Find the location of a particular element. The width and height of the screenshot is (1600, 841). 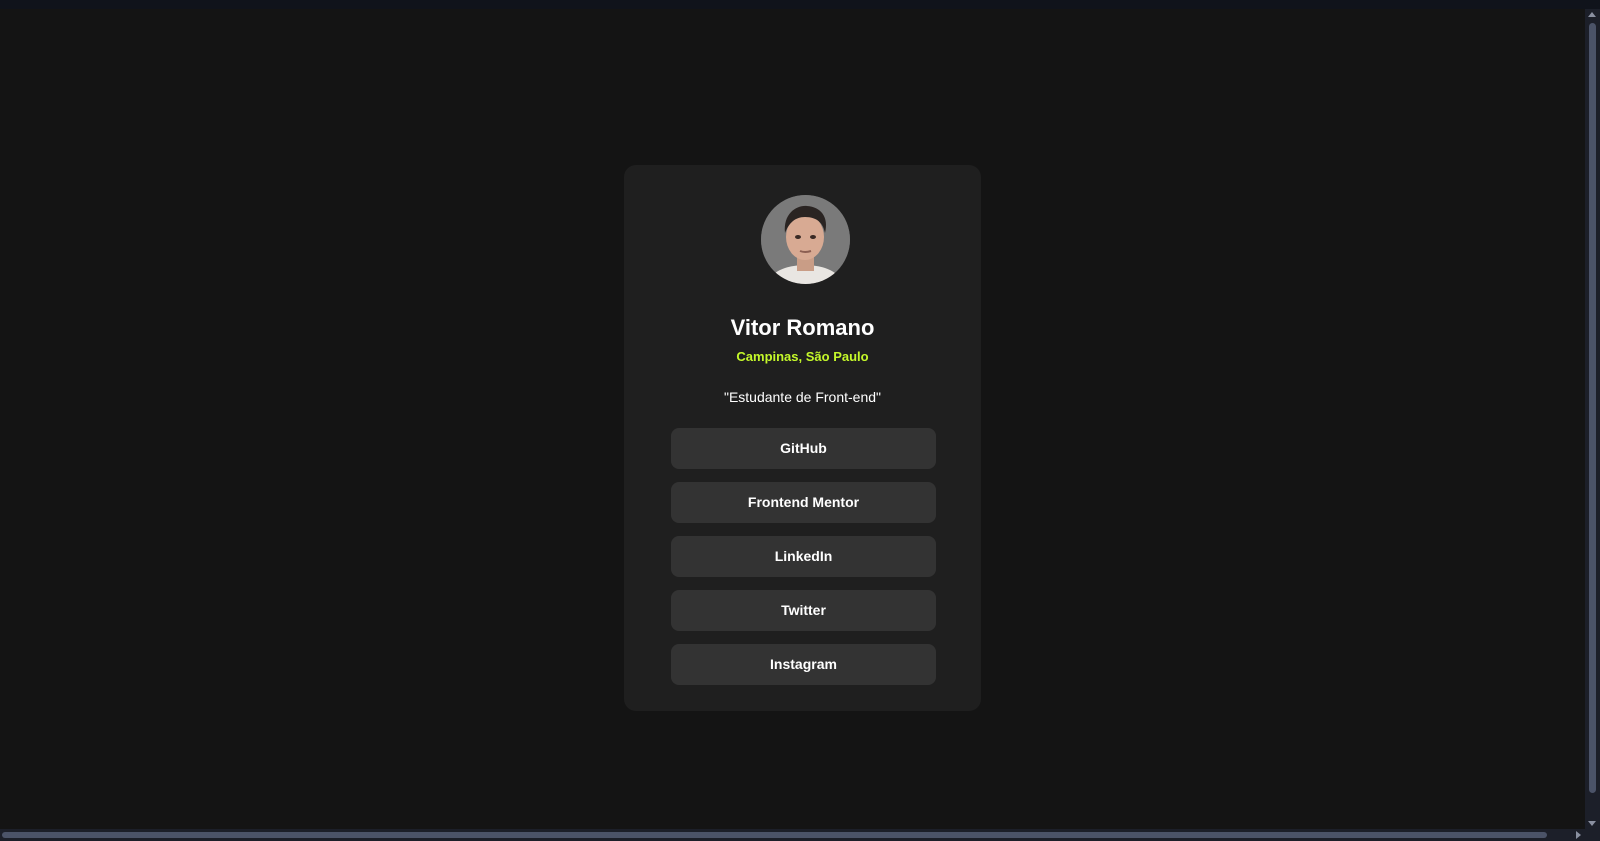

profile-bio: "Estudante de Front-end" is located at coordinates (802, 397).